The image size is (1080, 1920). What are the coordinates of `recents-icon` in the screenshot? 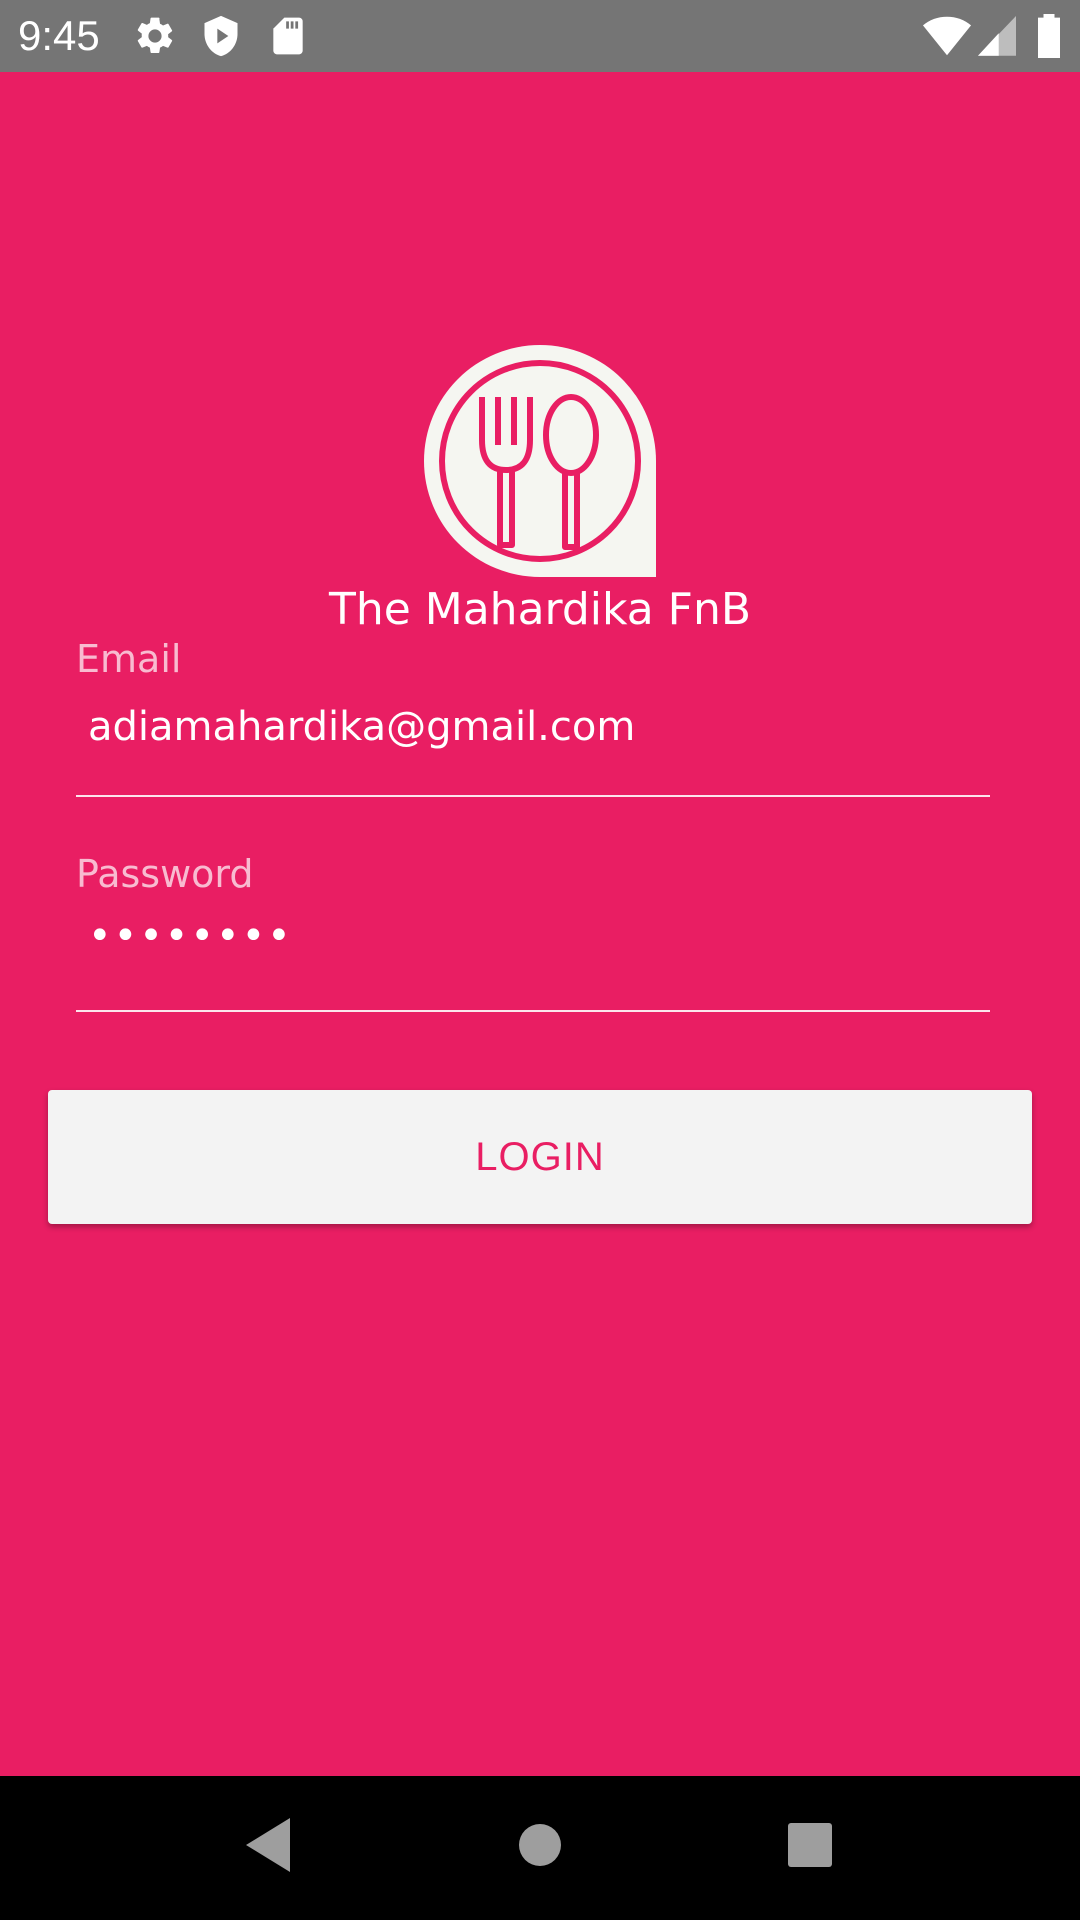 It's located at (810, 1845).